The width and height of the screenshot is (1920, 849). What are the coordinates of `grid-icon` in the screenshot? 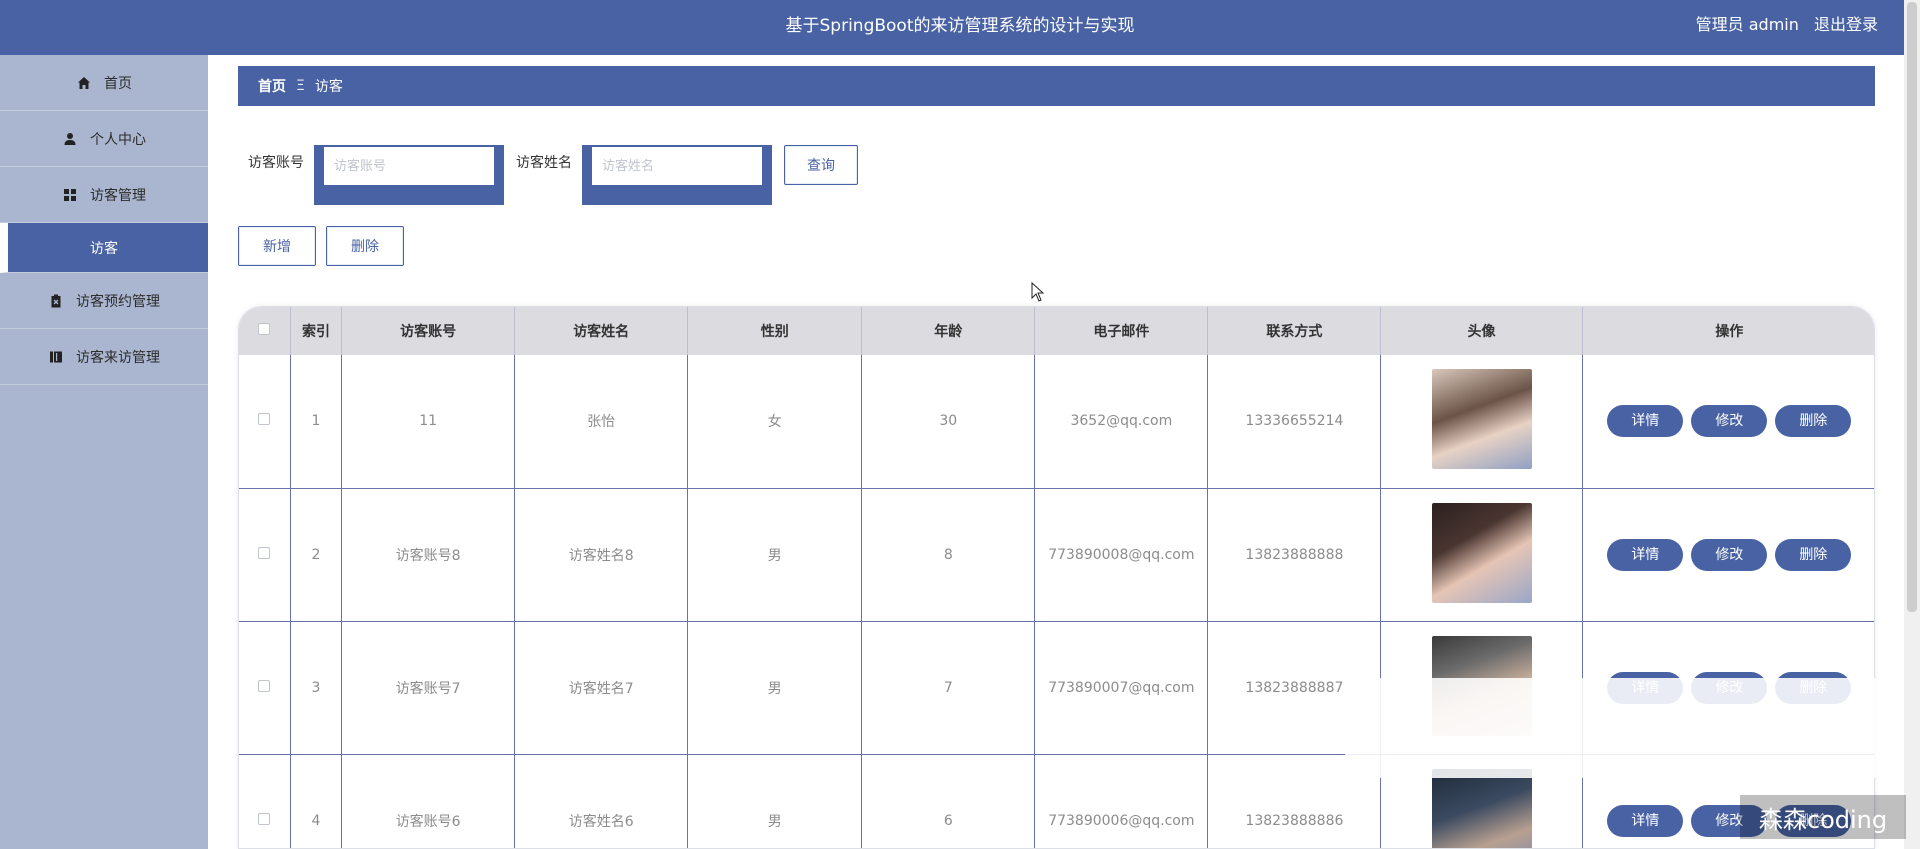 It's located at (70, 195).